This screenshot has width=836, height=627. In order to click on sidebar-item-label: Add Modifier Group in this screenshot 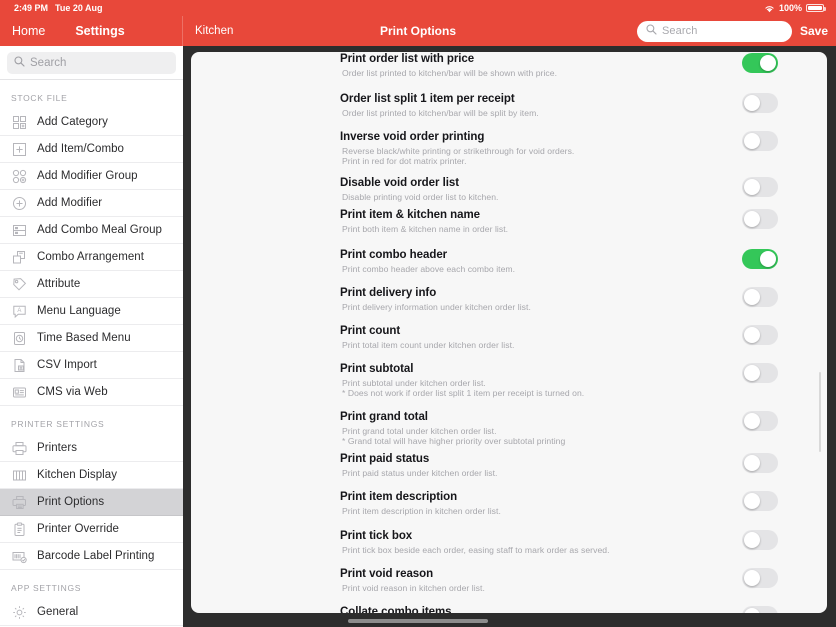, I will do `click(87, 176)`.